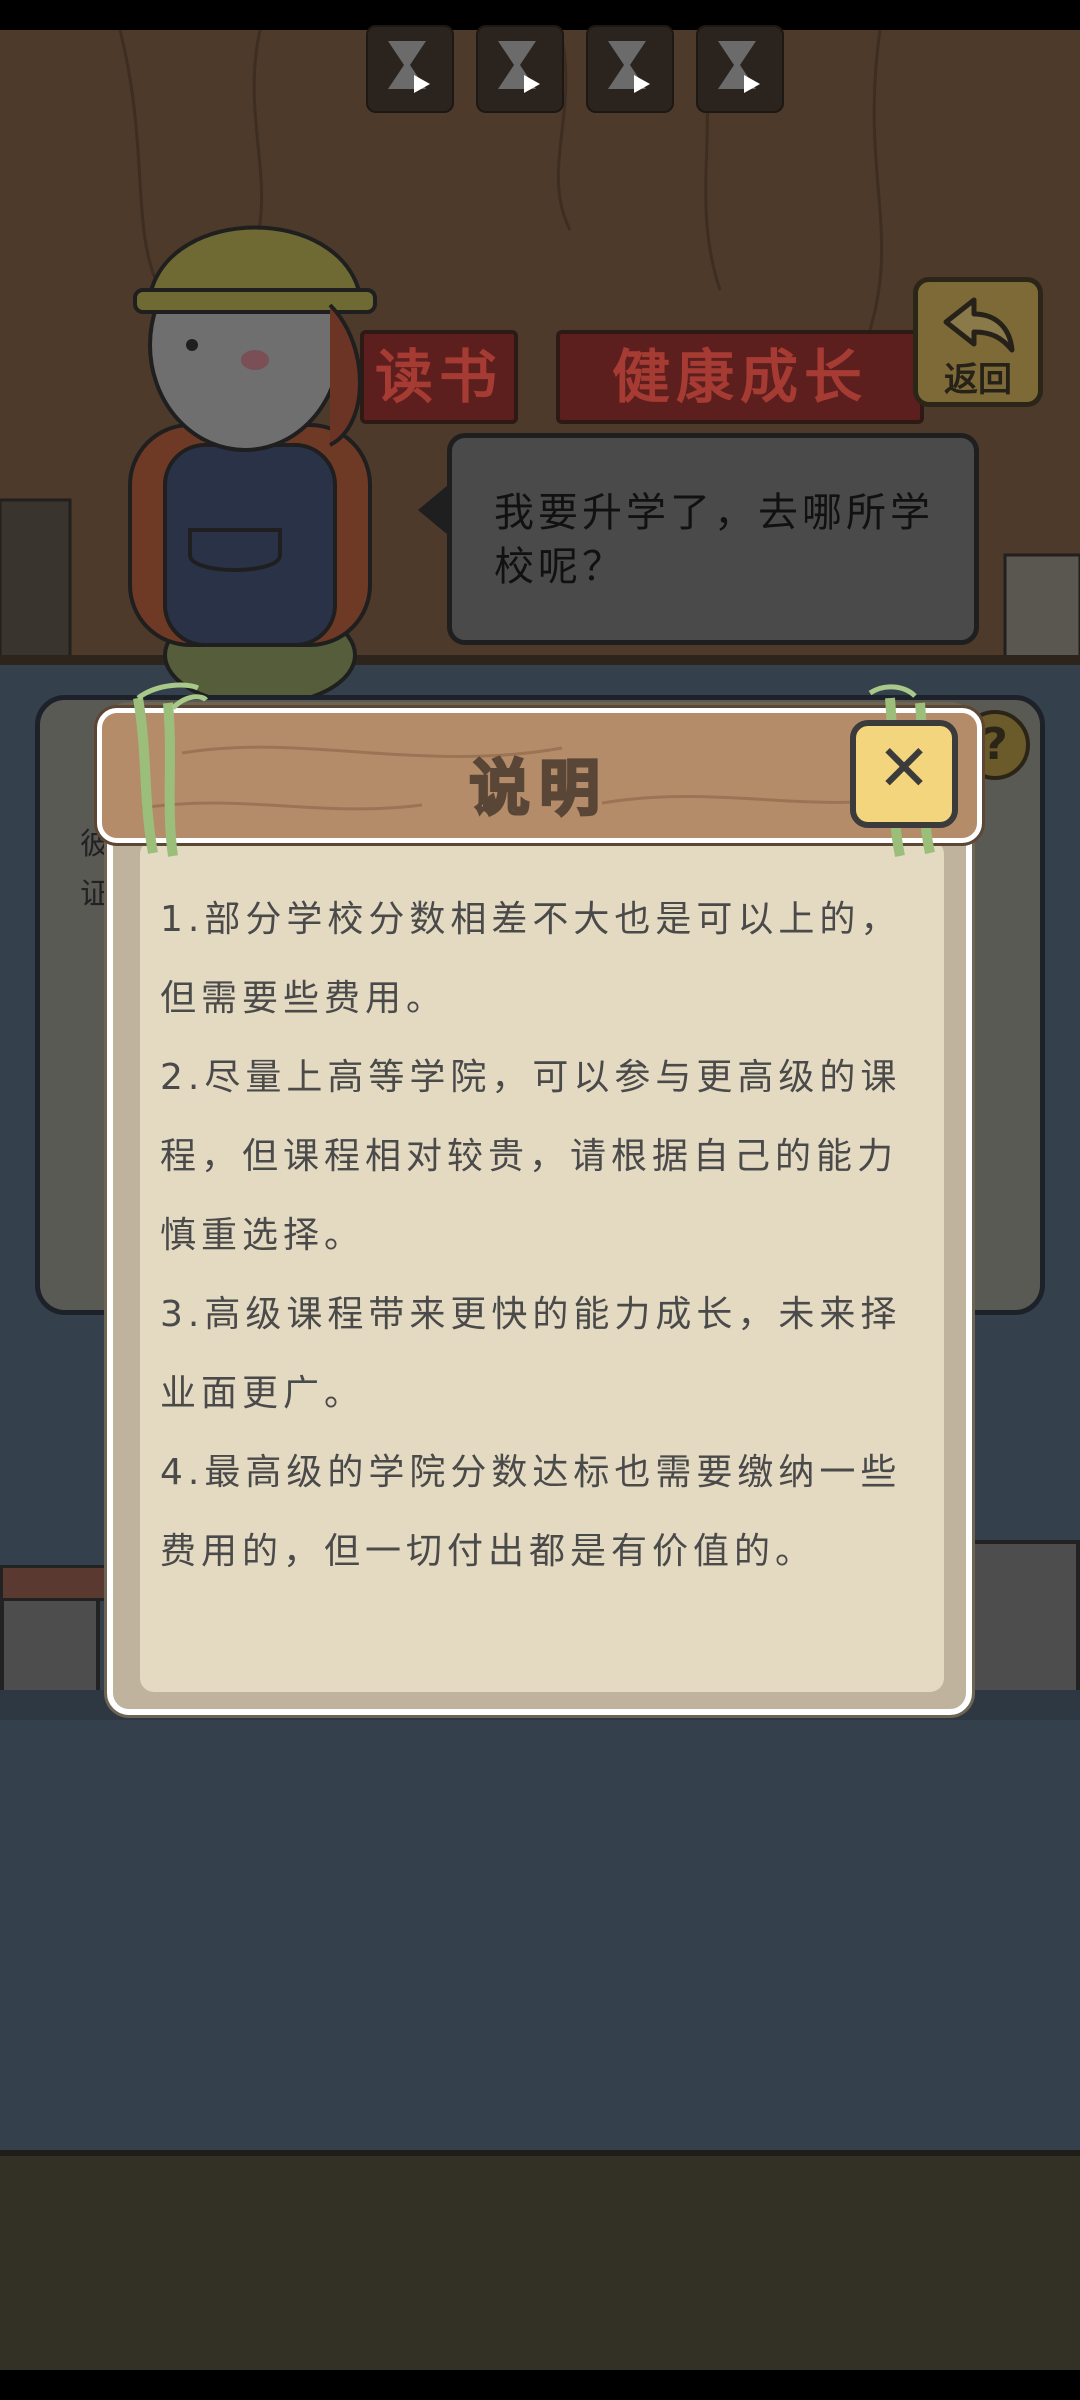 Image resolution: width=1080 pixels, height=2400 pixels. I want to click on house-left-roof, so click(58, 1583).